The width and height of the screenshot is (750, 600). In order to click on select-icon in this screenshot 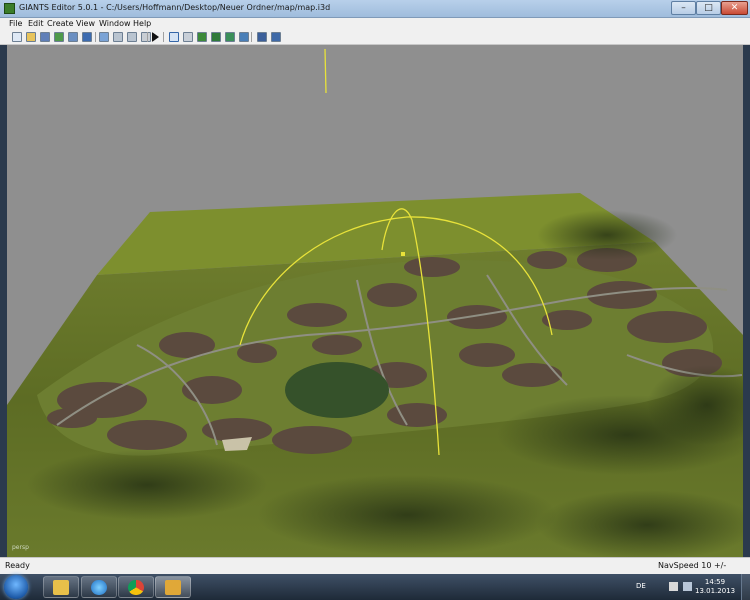, I will do `click(174, 37)`.